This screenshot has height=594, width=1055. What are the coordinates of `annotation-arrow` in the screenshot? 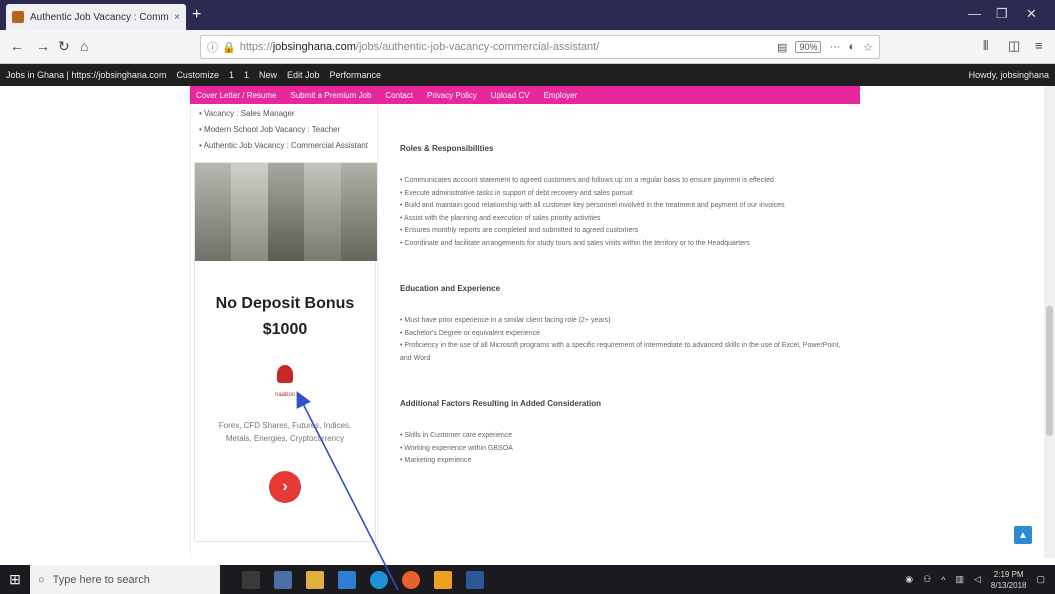 It's located at (347, 491).